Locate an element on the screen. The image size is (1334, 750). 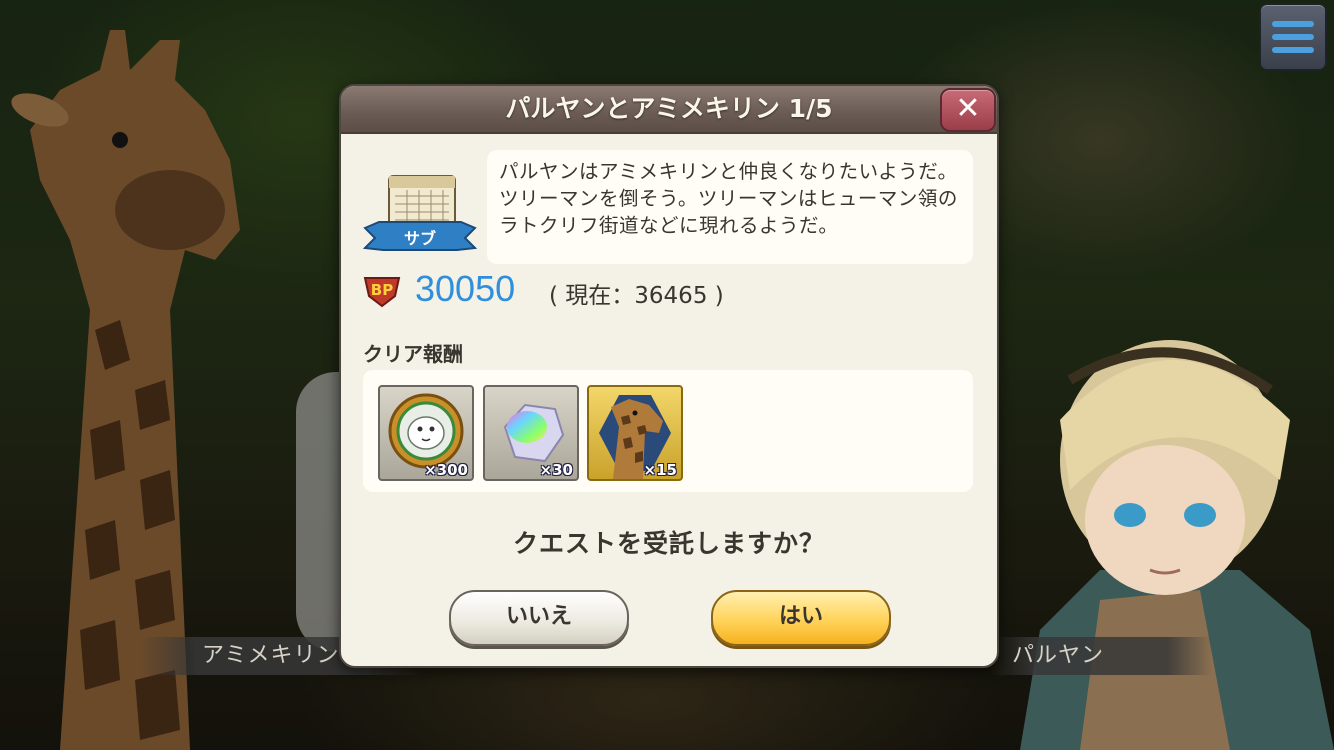
reward-item-giraffe-portrait: ×15 is located at coordinates (635, 433).